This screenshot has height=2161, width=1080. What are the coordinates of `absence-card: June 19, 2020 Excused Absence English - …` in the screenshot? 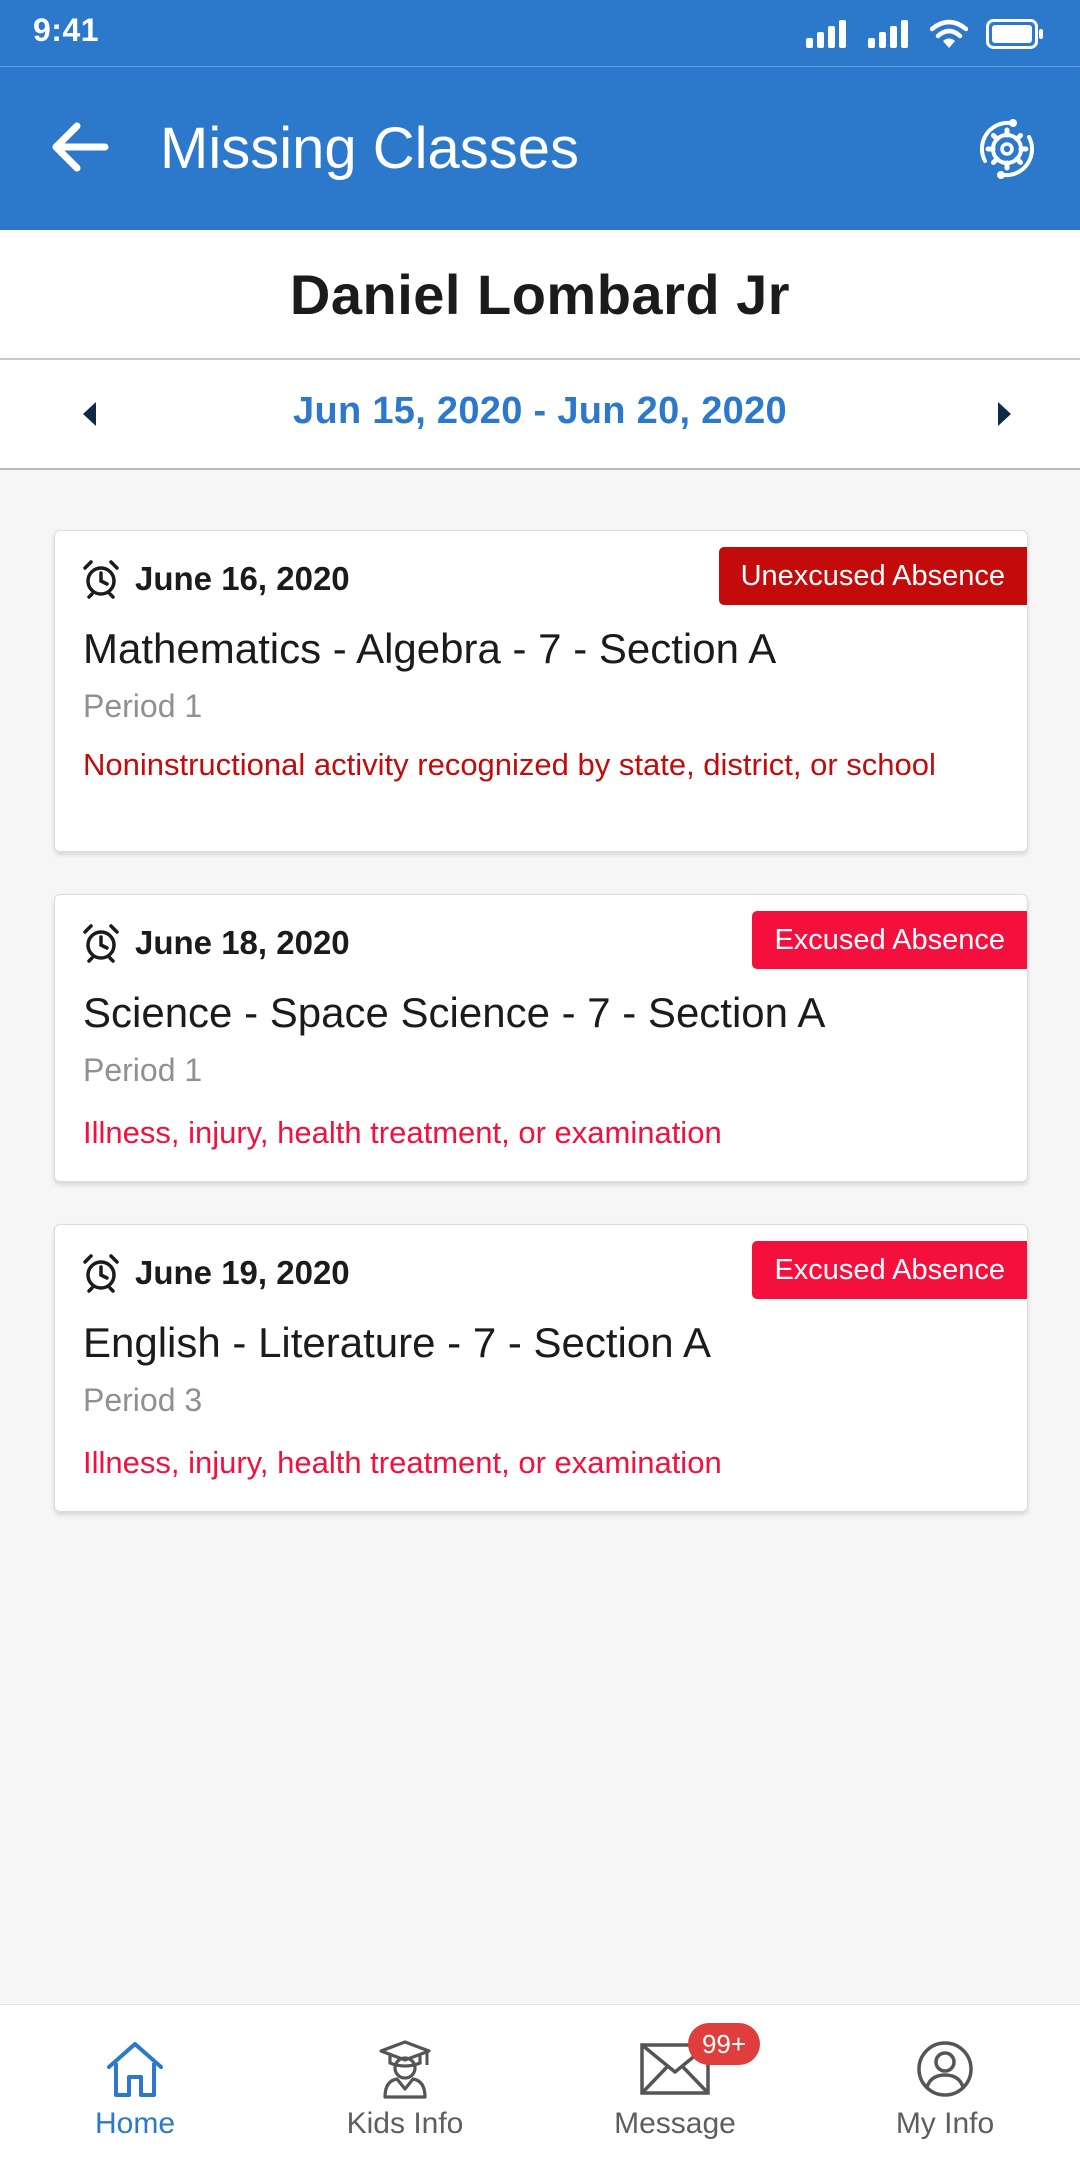 It's located at (541, 1368).